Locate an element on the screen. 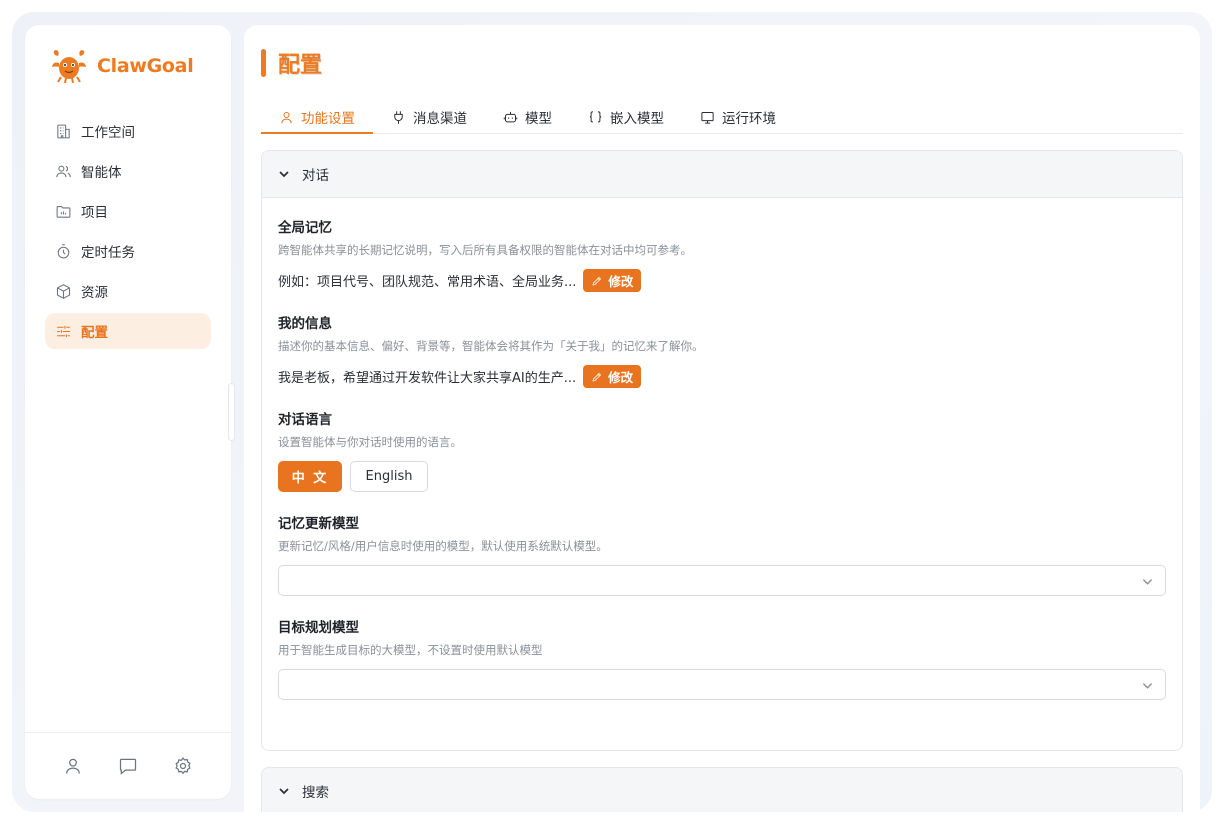  app-logo: ClawGoal is located at coordinates (121, 66).